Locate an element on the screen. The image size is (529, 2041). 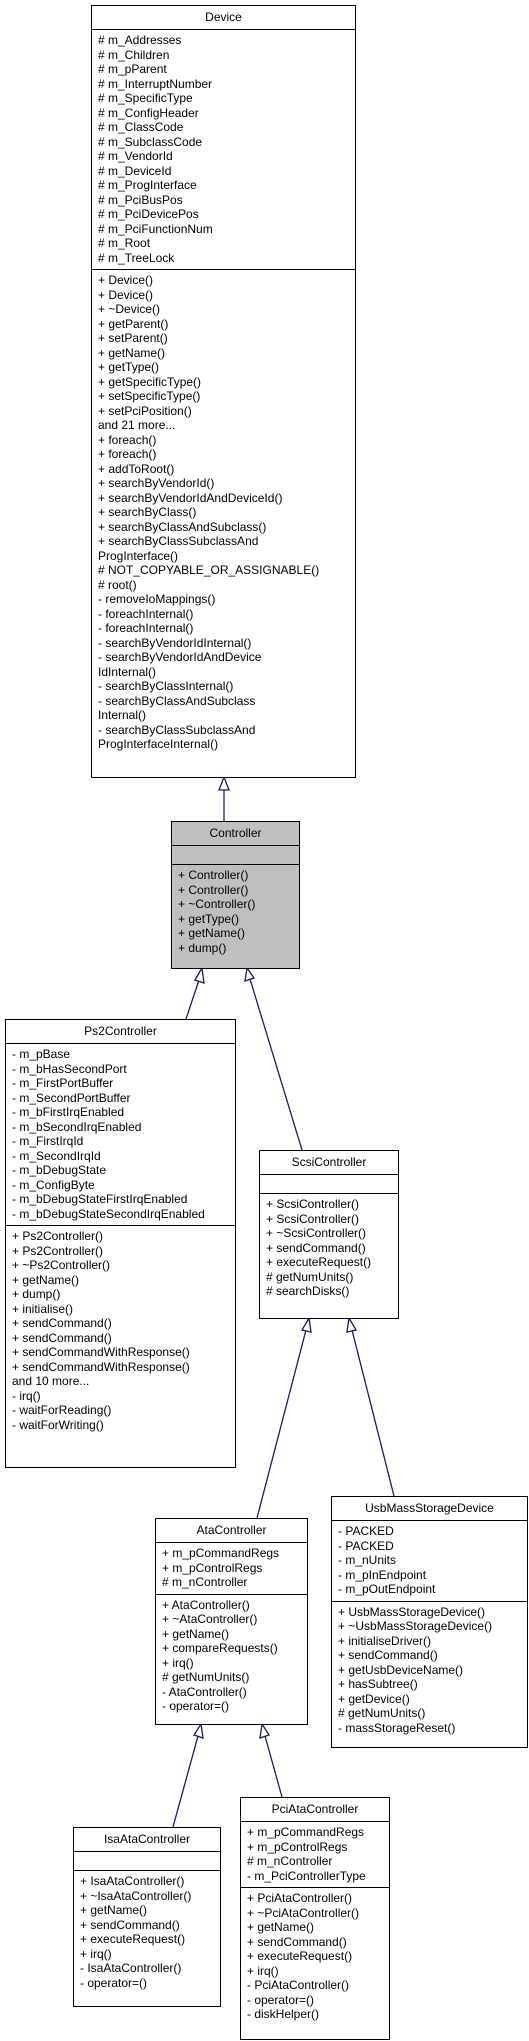
method-item: # searchDisks() is located at coordinates (308, 1291).